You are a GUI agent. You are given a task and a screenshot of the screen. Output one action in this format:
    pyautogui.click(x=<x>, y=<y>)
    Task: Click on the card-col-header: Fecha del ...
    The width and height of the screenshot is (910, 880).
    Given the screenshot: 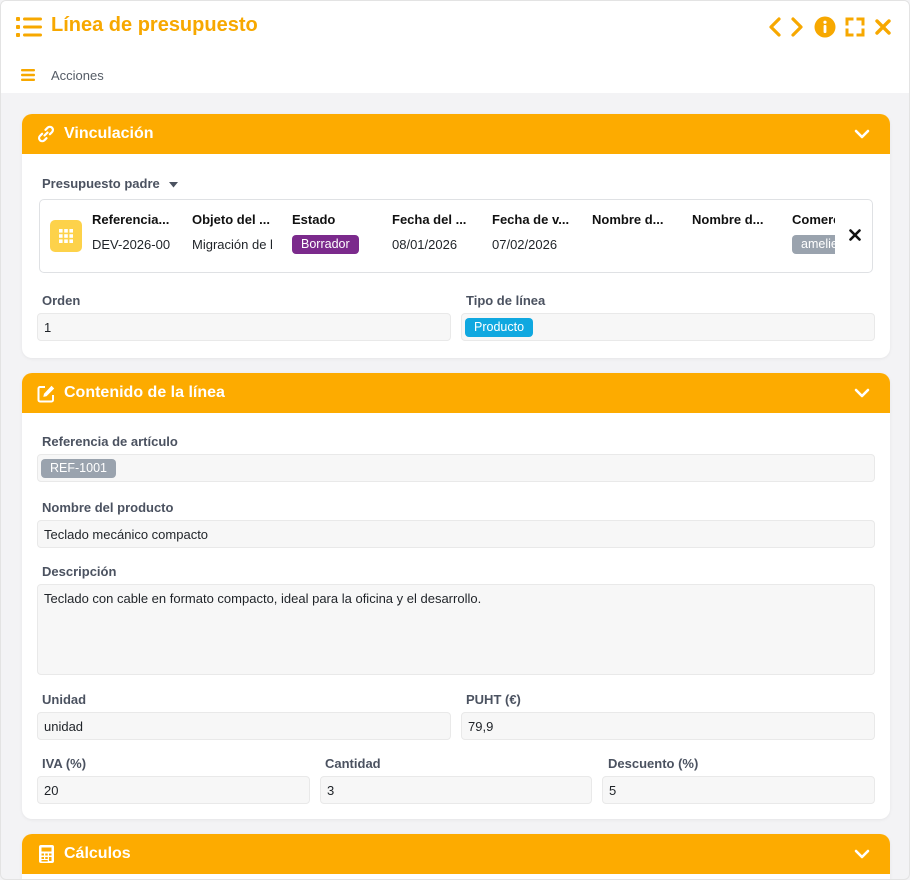 What is the action you would take?
    pyautogui.click(x=429, y=219)
    